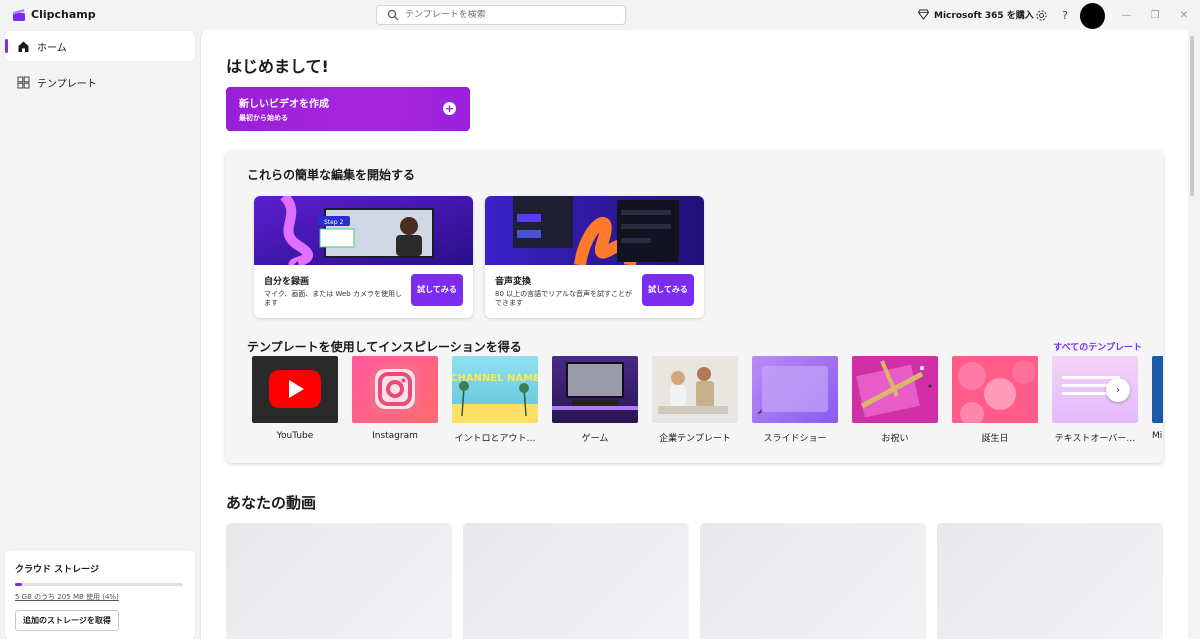 The width and height of the screenshot is (1200, 639). Describe the element at coordinates (1192, 116) in the screenshot. I see `scrollbar-thumb` at that location.